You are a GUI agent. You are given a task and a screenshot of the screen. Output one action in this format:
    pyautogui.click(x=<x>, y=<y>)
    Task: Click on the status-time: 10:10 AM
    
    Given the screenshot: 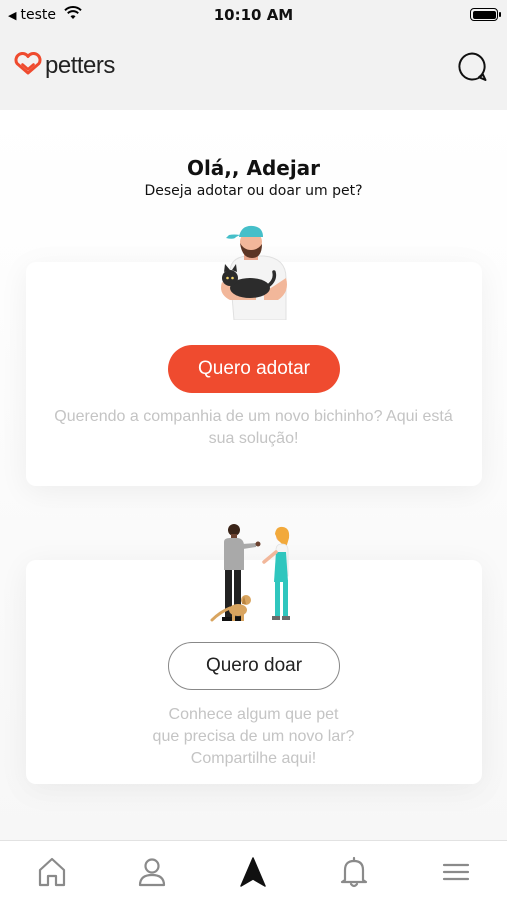 What is the action you would take?
    pyautogui.click(x=253, y=15)
    